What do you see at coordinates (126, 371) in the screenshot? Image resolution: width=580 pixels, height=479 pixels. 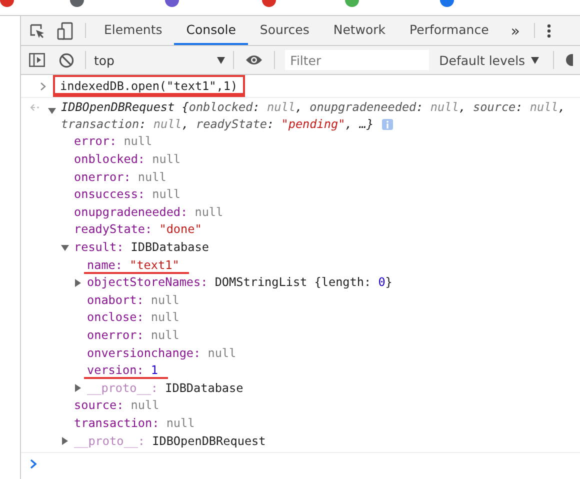 I see `property-line: version: 1` at bounding box center [126, 371].